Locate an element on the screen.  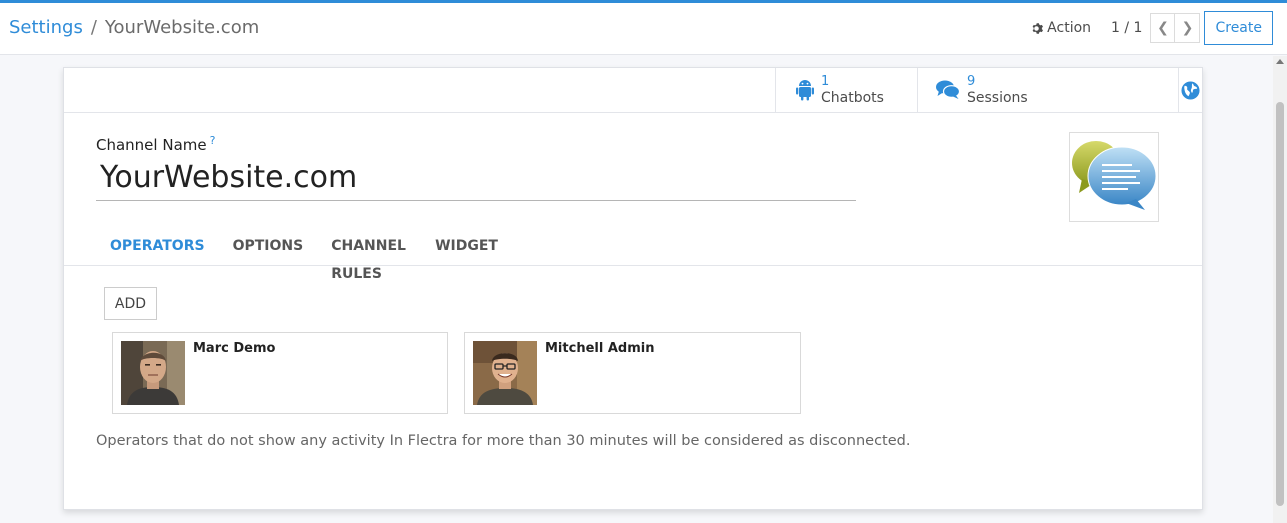
sessions-count: 9 is located at coordinates (971, 81).